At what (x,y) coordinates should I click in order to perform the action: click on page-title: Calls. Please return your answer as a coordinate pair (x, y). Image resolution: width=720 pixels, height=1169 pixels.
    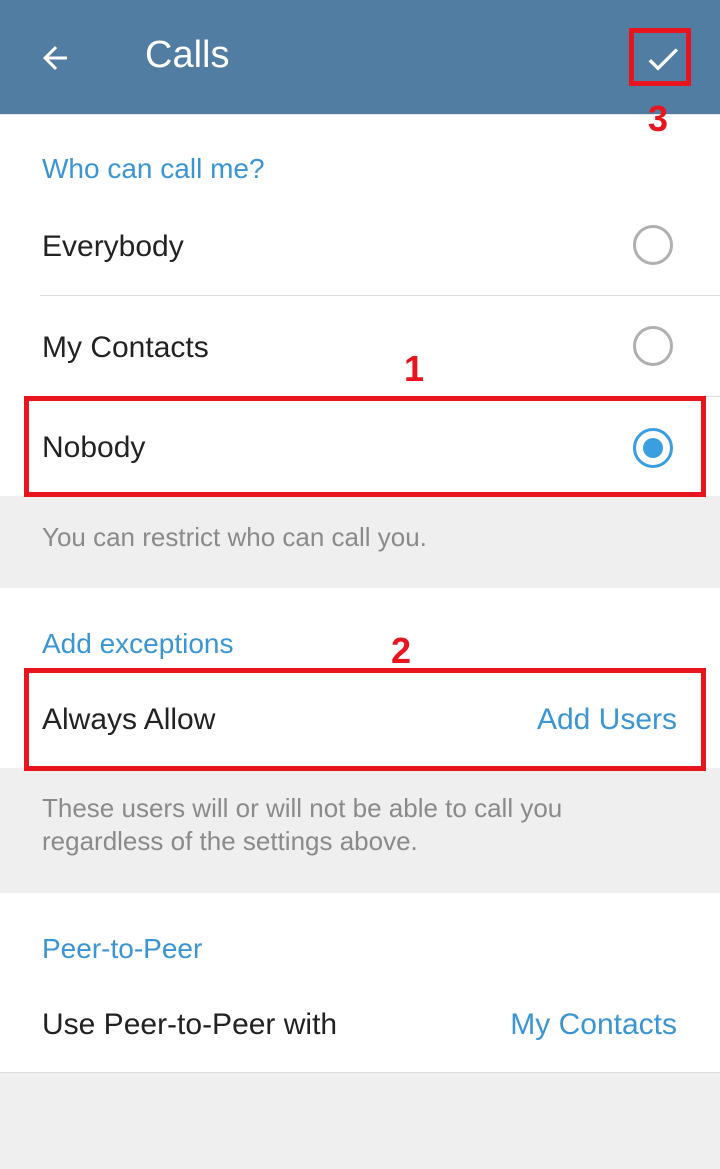
    Looking at the image, I should click on (187, 55).